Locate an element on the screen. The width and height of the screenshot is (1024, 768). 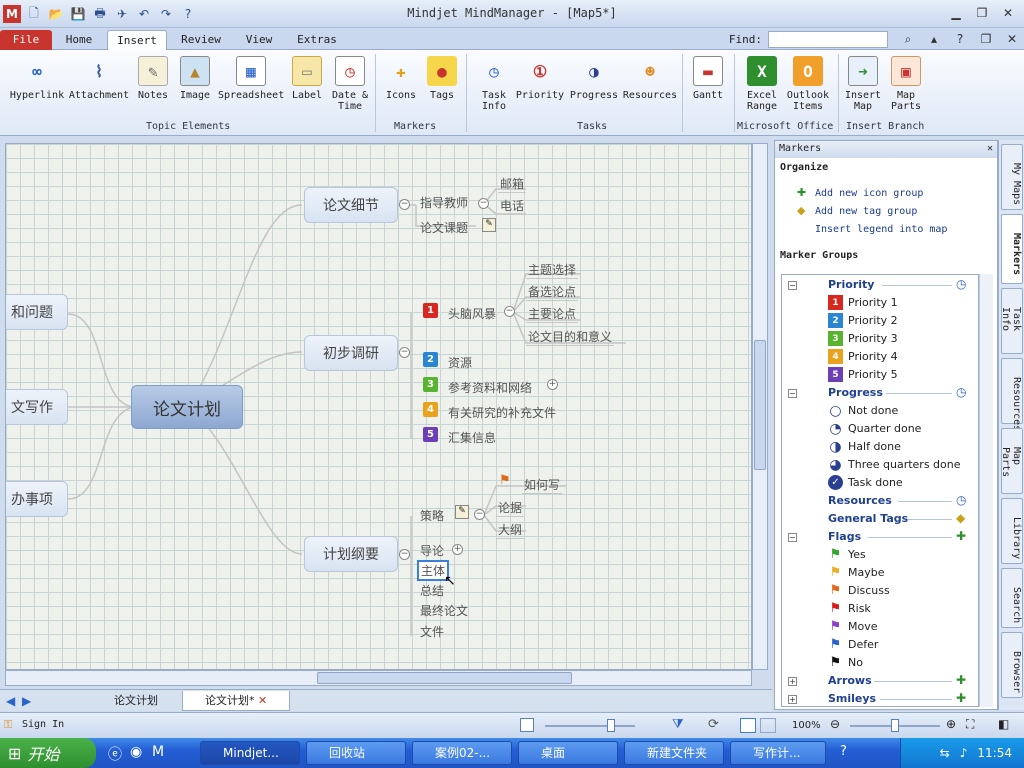
tab-view: View is located at coordinates (259, 40).